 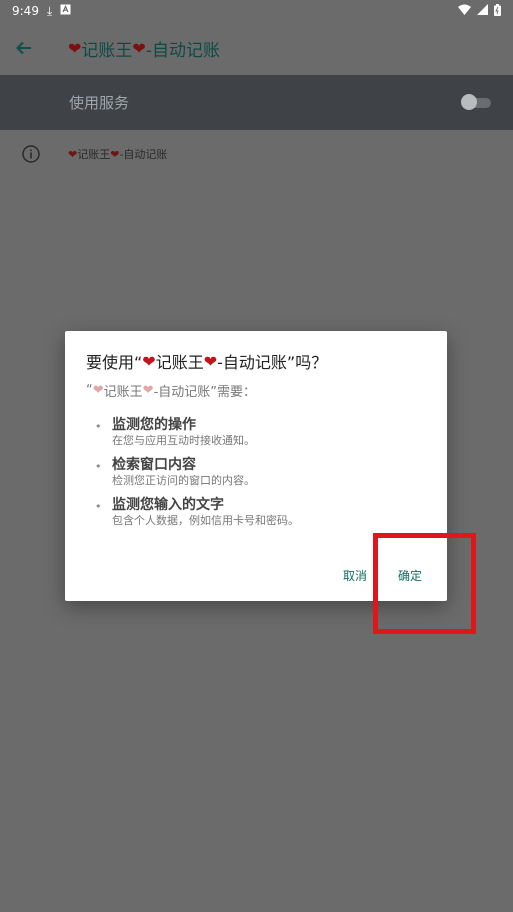 What do you see at coordinates (65, 11) in the screenshot?
I see `a-badge-icon` at bounding box center [65, 11].